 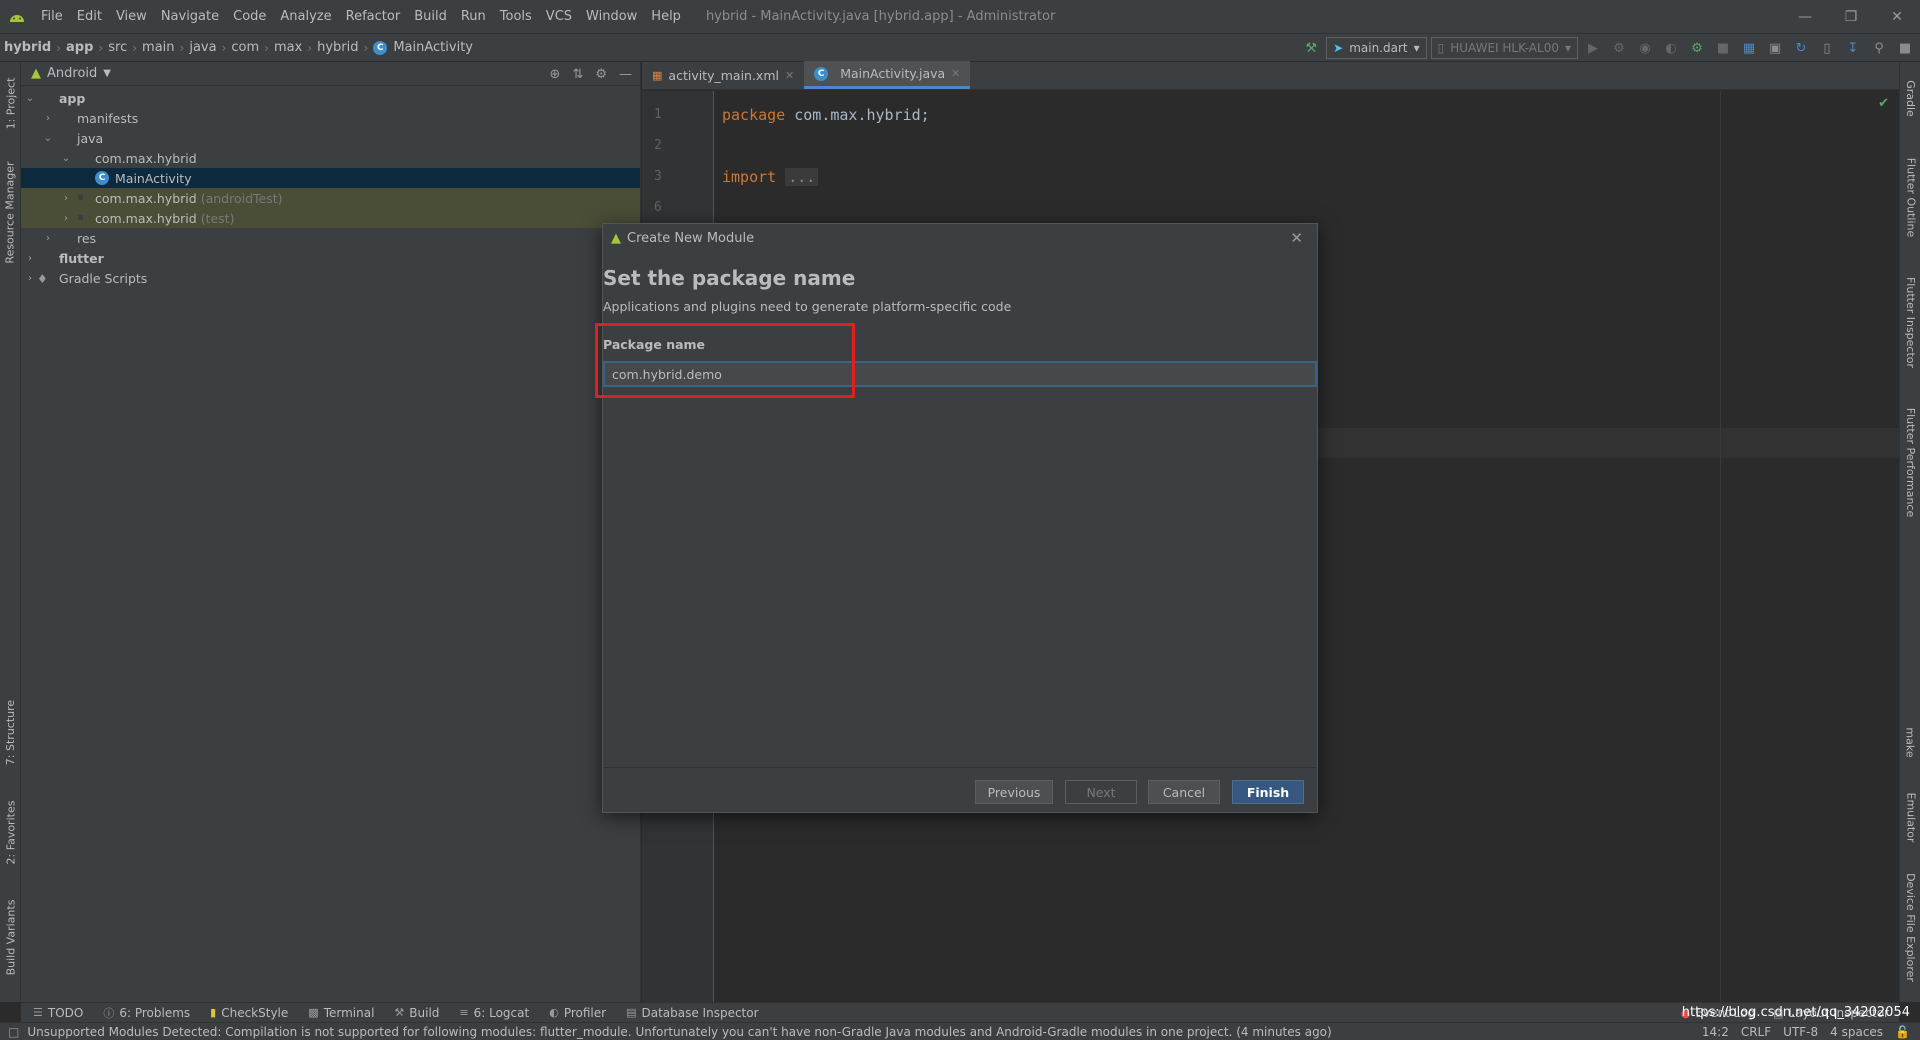 I want to click on breadcrumb-item: com, so click(x=245, y=47).